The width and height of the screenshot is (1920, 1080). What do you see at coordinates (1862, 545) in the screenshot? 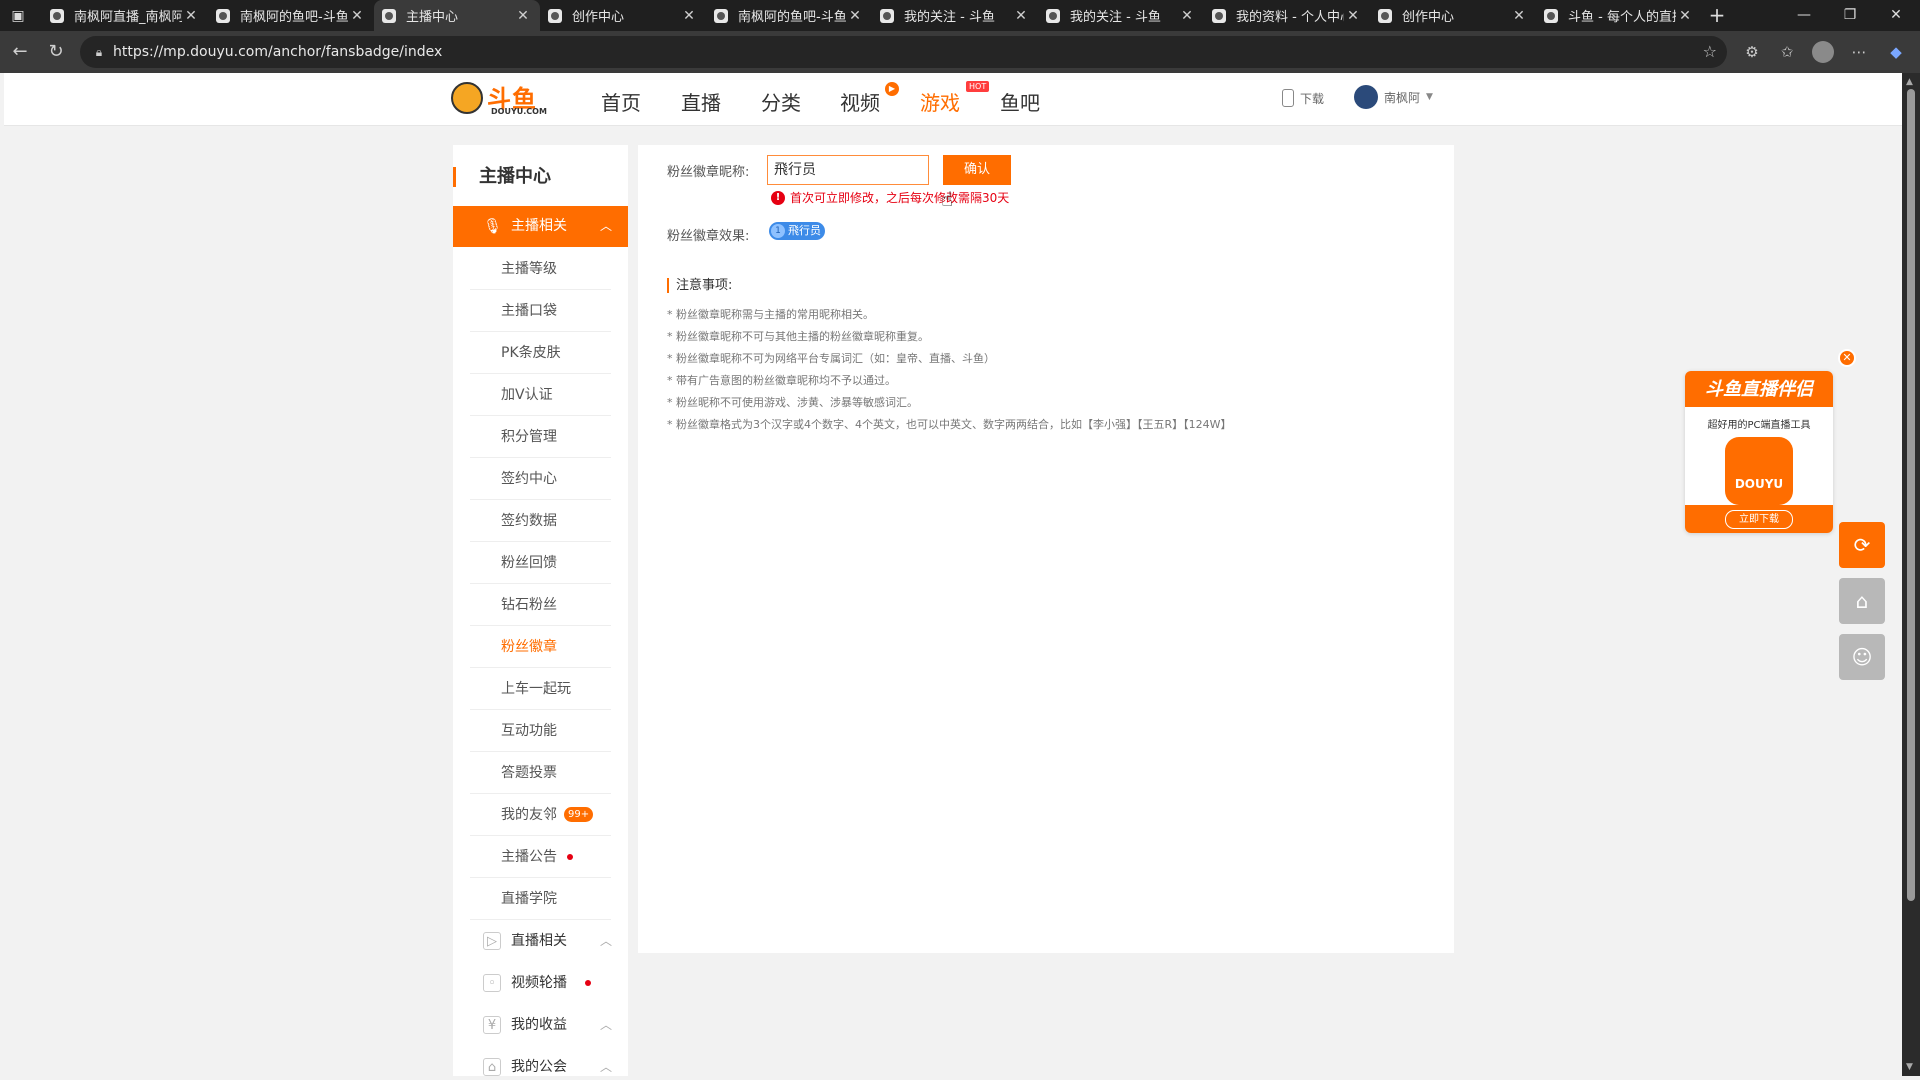
I see `replay-icon: ⟳` at bounding box center [1862, 545].